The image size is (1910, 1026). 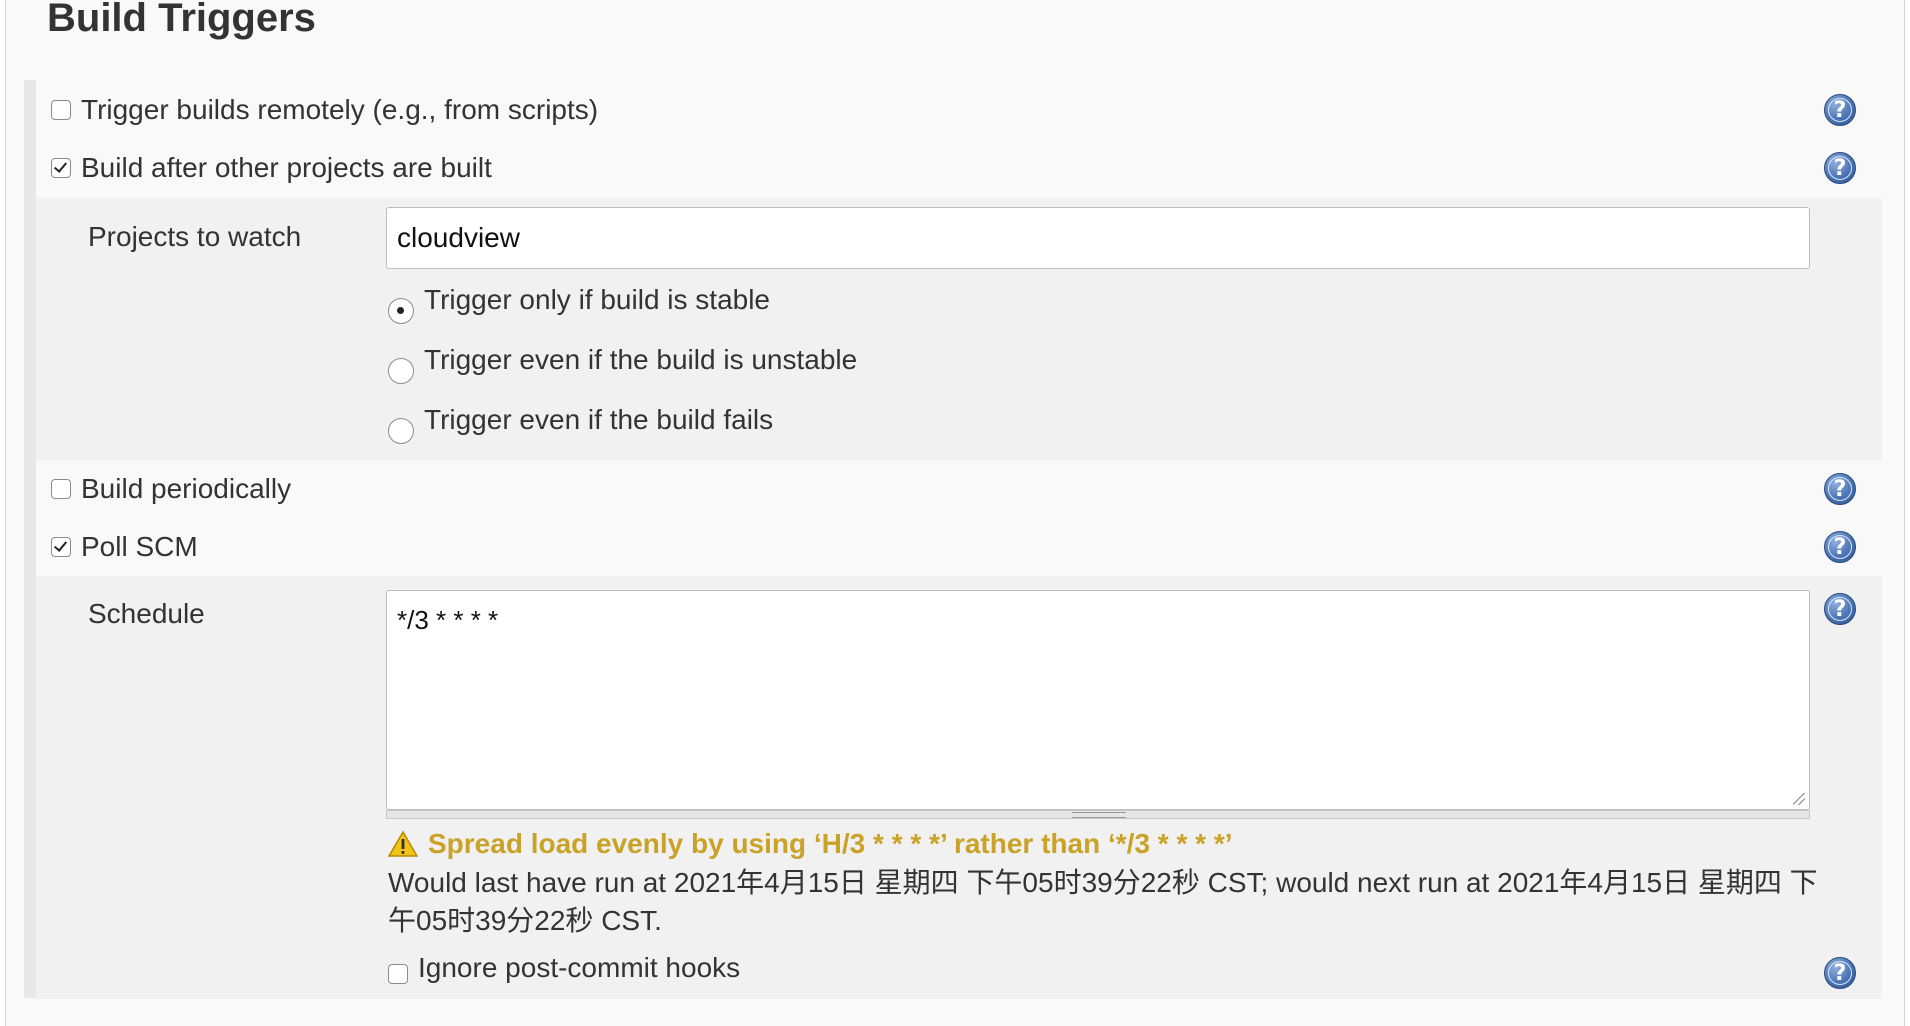 What do you see at coordinates (579, 967) in the screenshot?
I see `ignore-post-commit-hooks-label: Ignore post-commit hooks` at bounding box center [579, 967].